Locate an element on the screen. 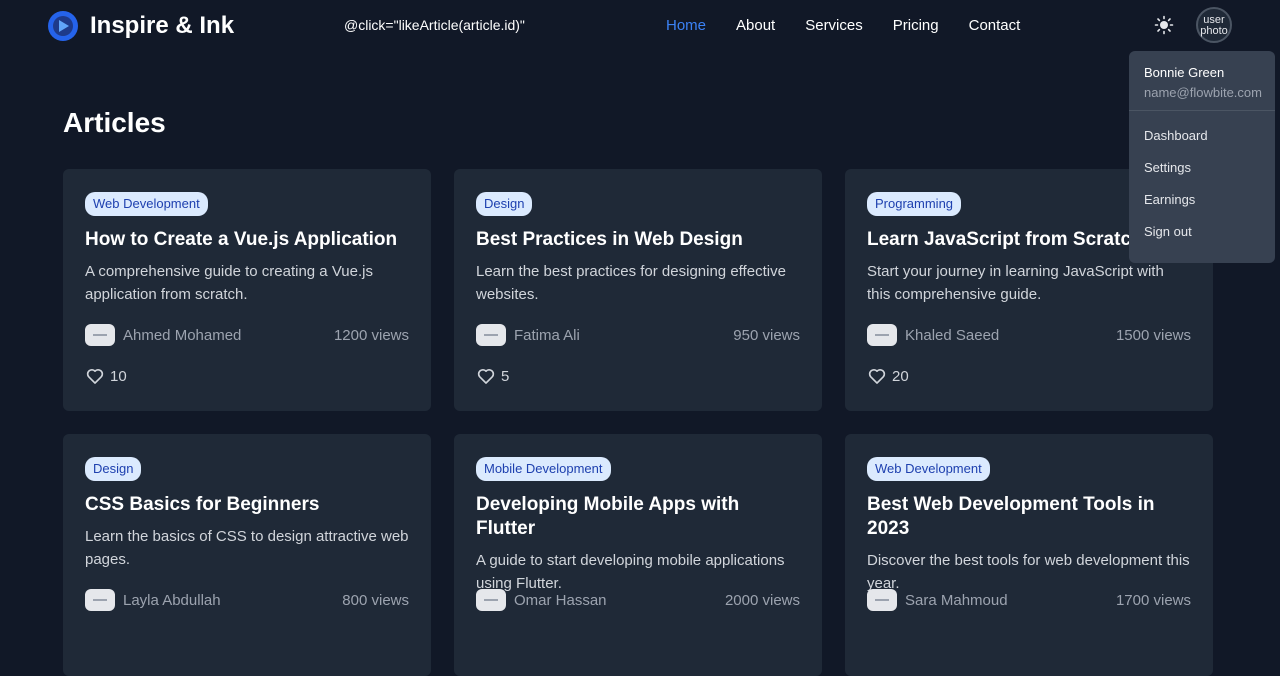 This screenshot has width=1280, height=676. user-avatar: user photo is located at coordinates (1214, 25).